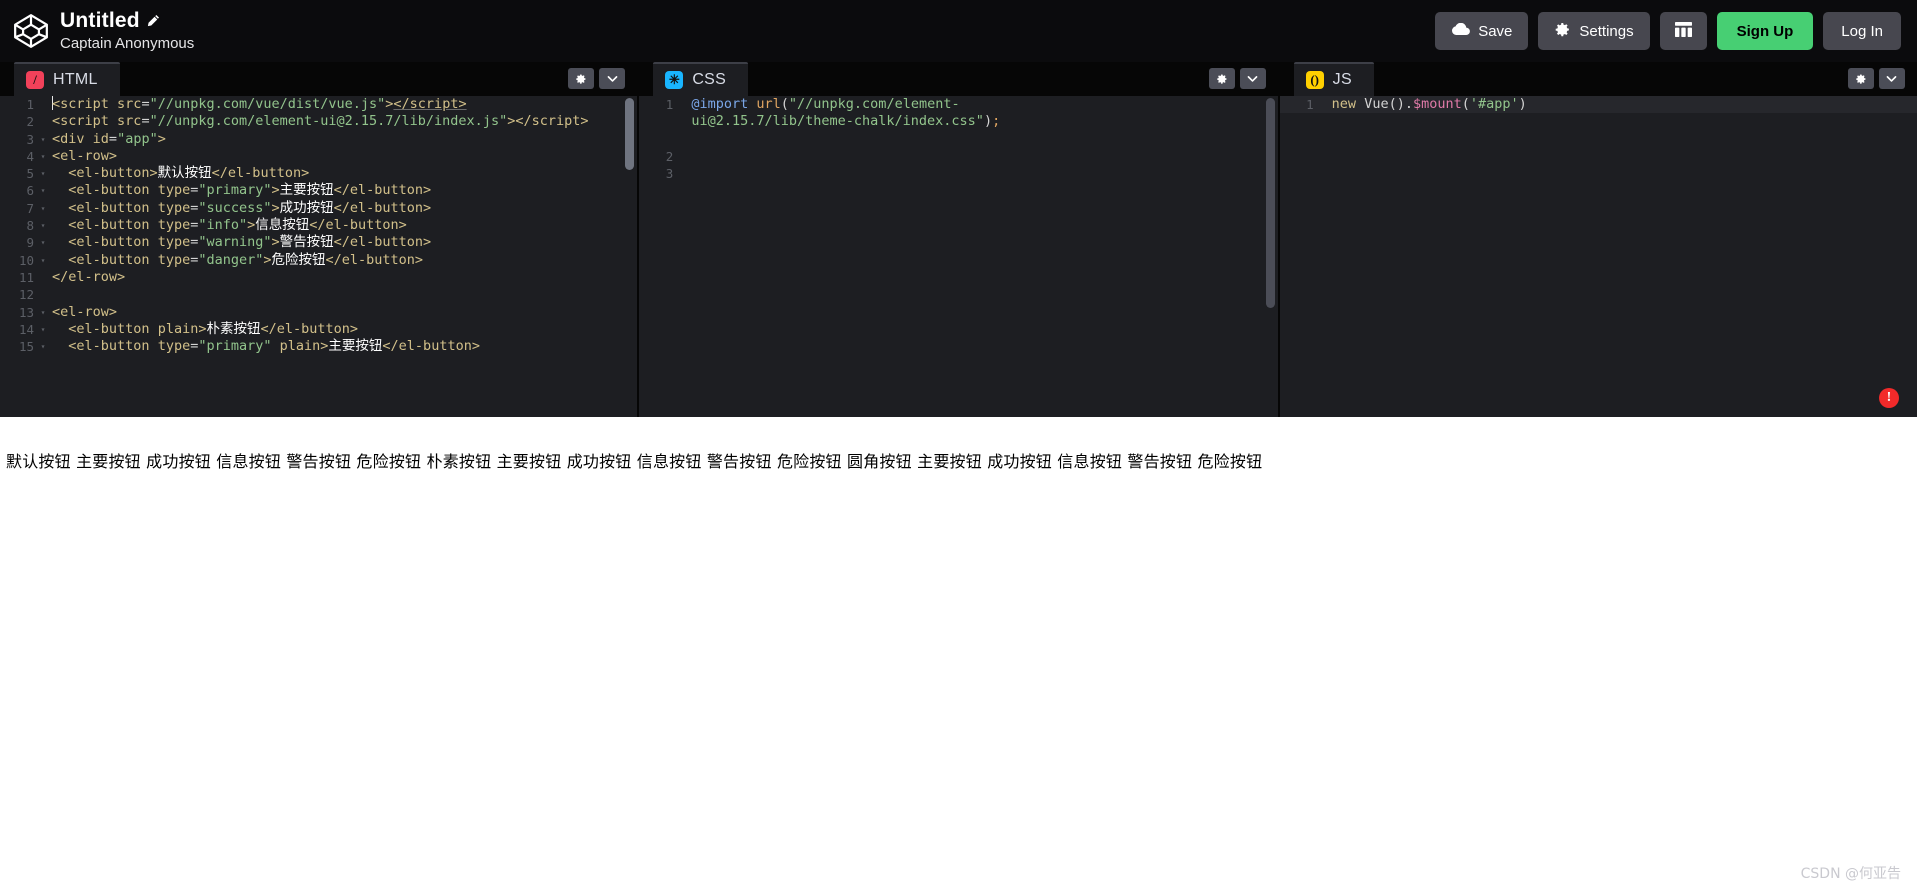  What do you see at coordinates (958, 79) in the screenshot?
I see `pane-css-header: ✳ CSS` at bounding box center [958, 79].